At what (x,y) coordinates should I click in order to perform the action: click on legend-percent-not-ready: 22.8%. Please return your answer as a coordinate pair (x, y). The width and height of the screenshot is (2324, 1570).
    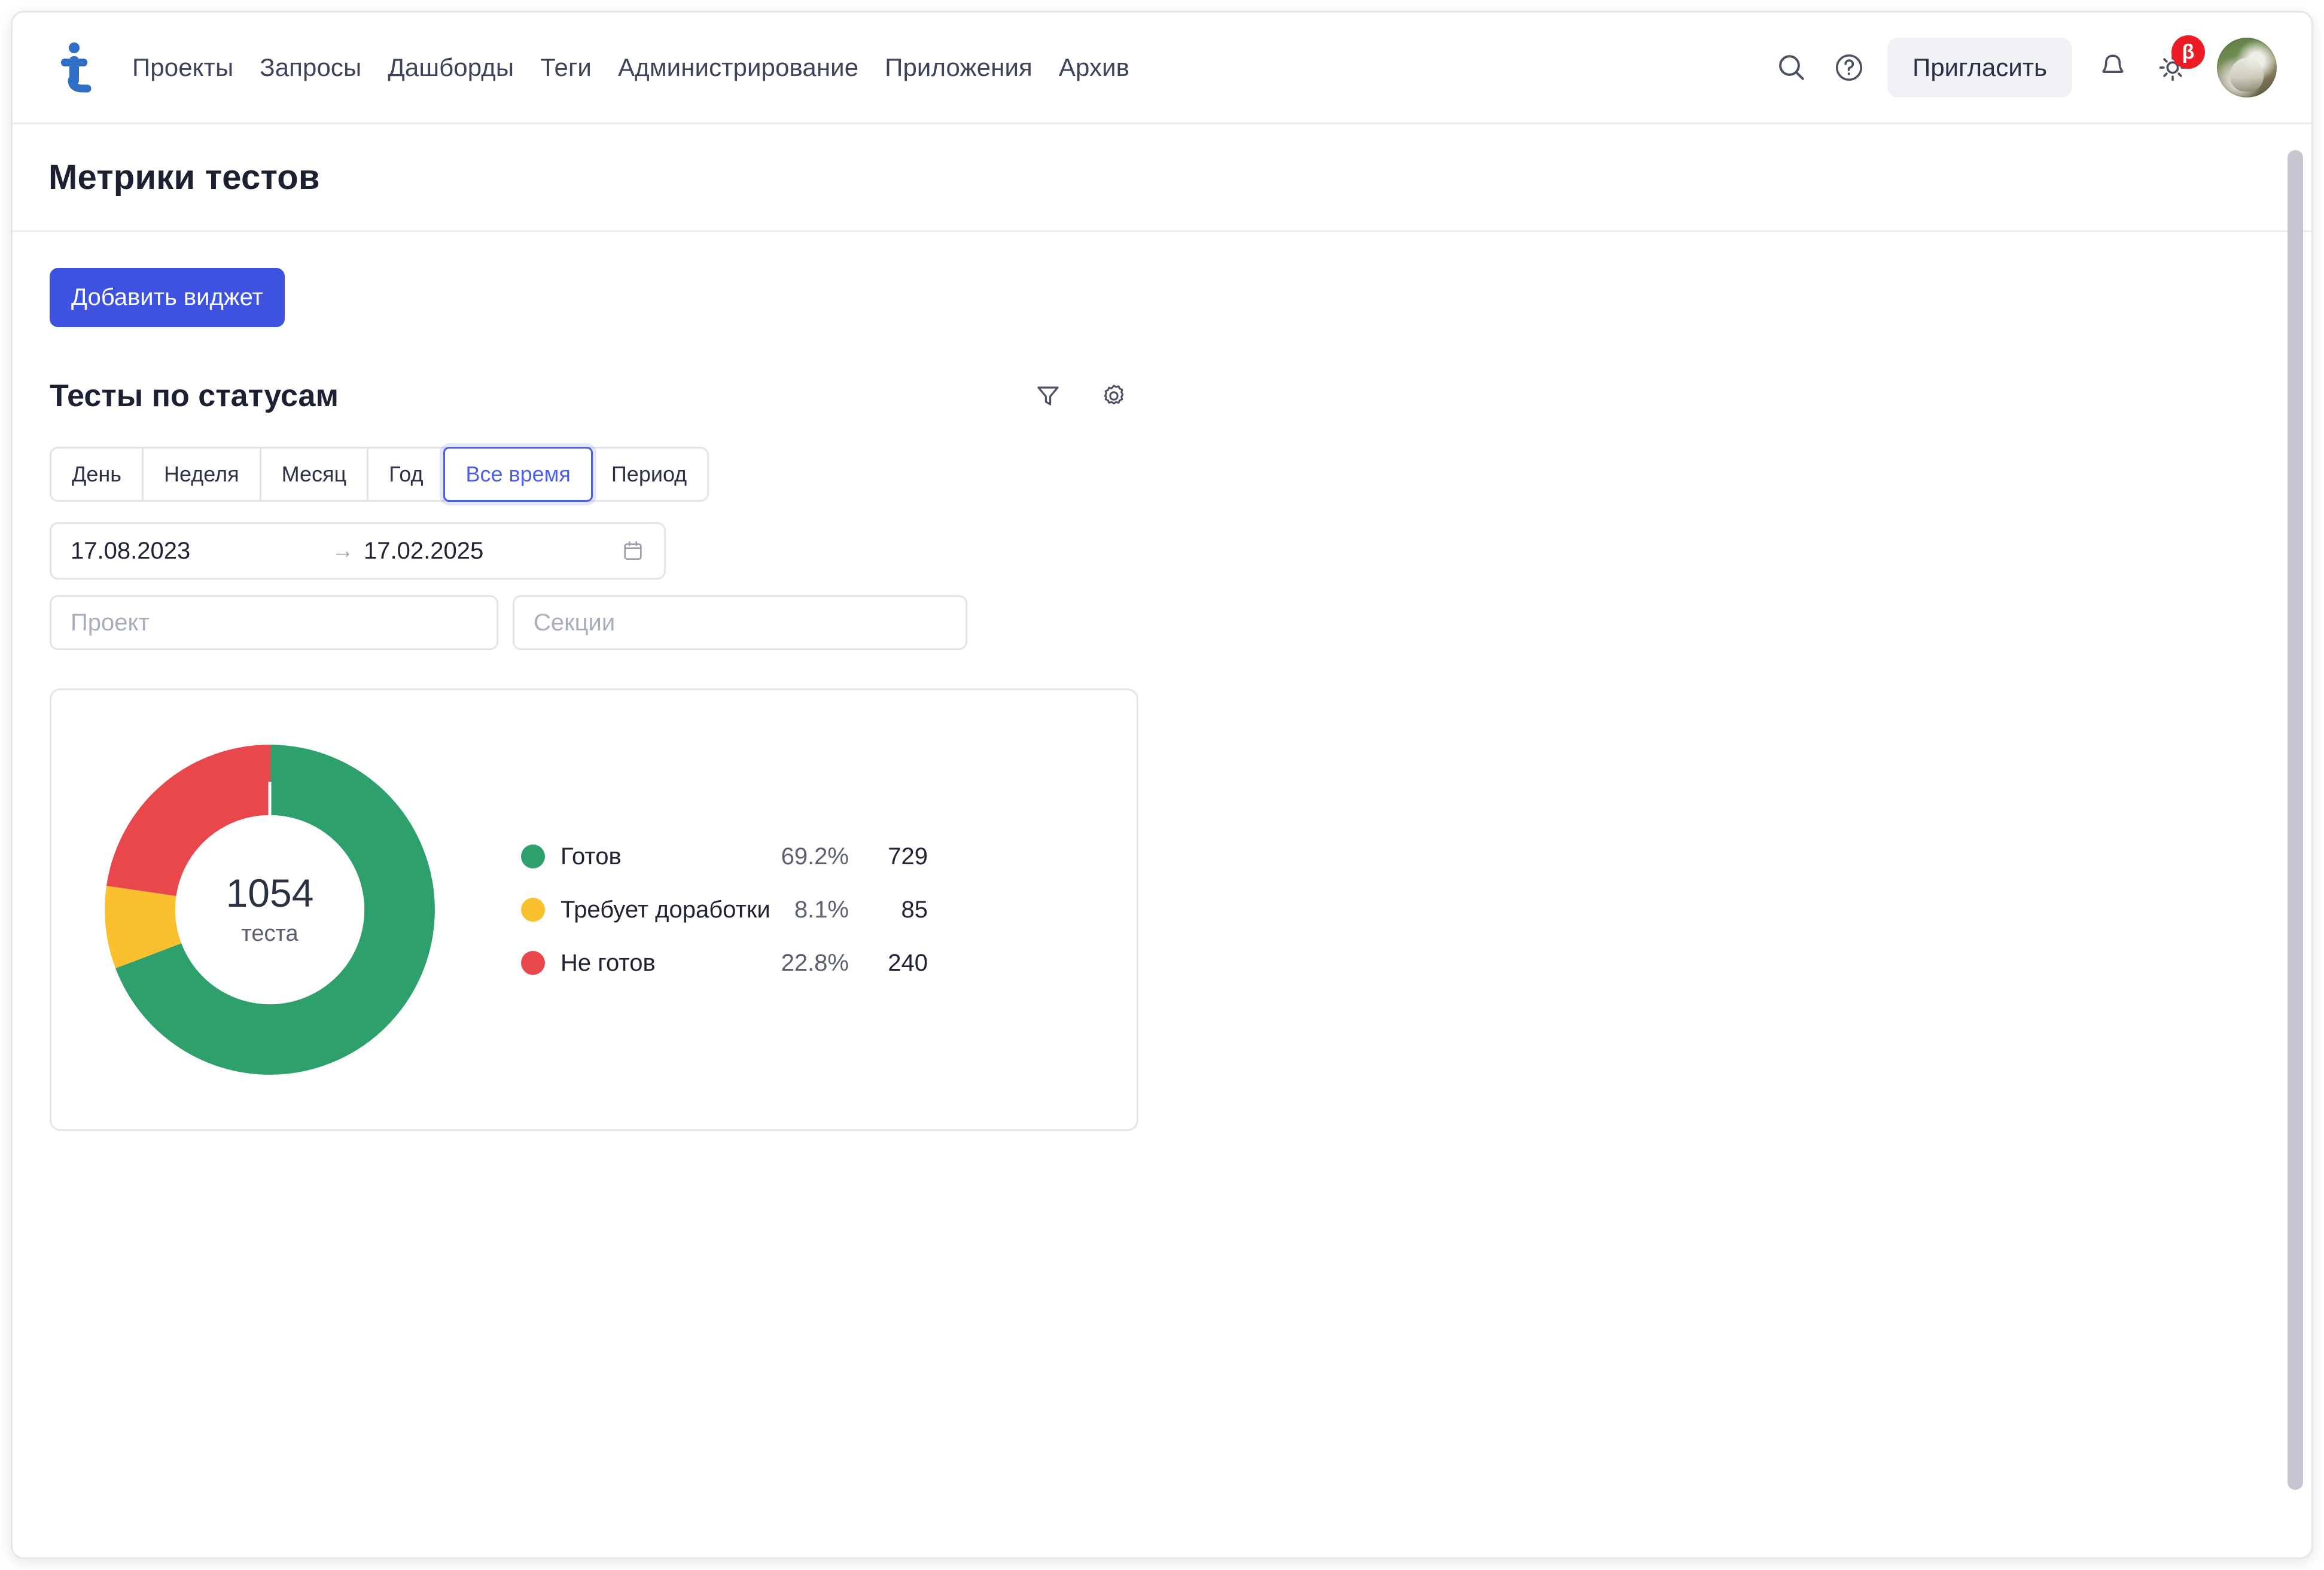
    Looking at the image, I should click on (815, 962).